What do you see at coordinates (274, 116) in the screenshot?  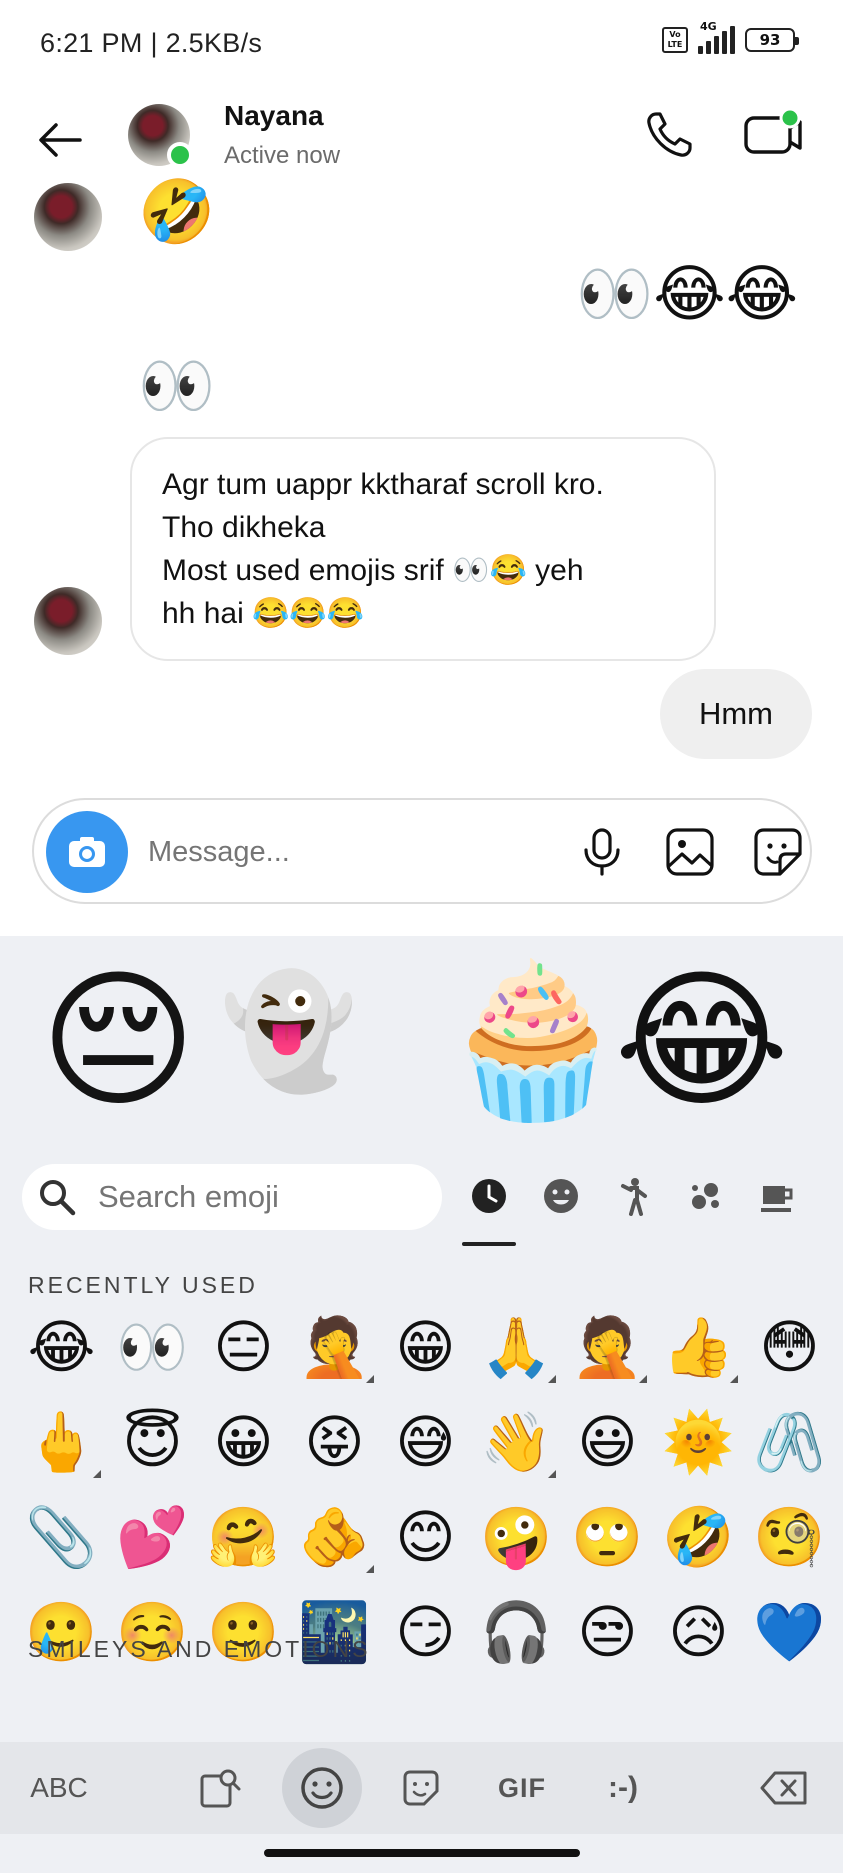 I see `contact-name: Nayana` at bounding box center [274, 116].